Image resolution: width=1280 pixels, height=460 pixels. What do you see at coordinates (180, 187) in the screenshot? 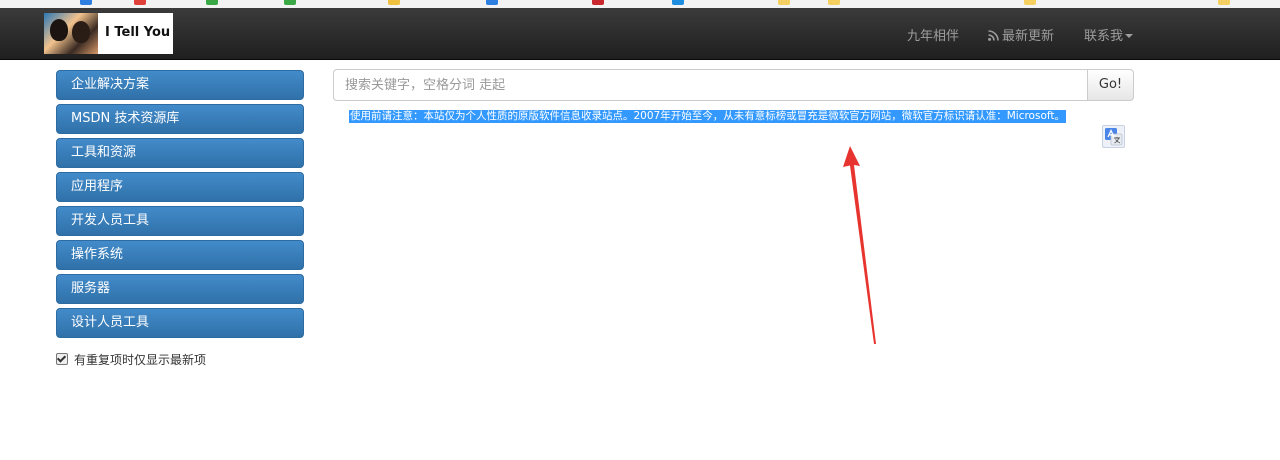
I see `sidebar-item-applications: 应用程序` at bounding box center [180, 187].